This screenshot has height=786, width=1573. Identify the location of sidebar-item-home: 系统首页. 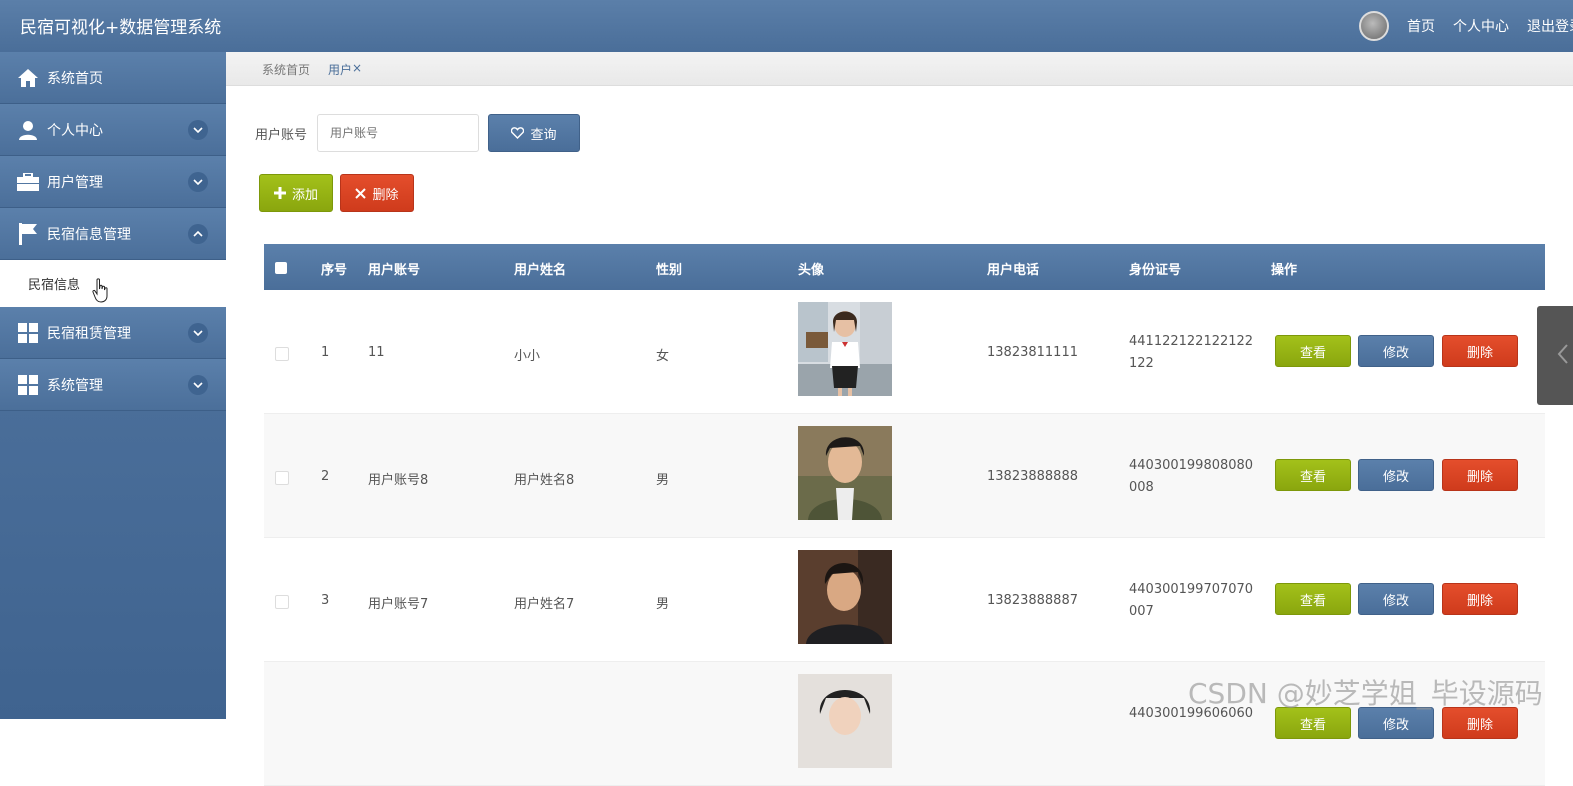
(113, 78).